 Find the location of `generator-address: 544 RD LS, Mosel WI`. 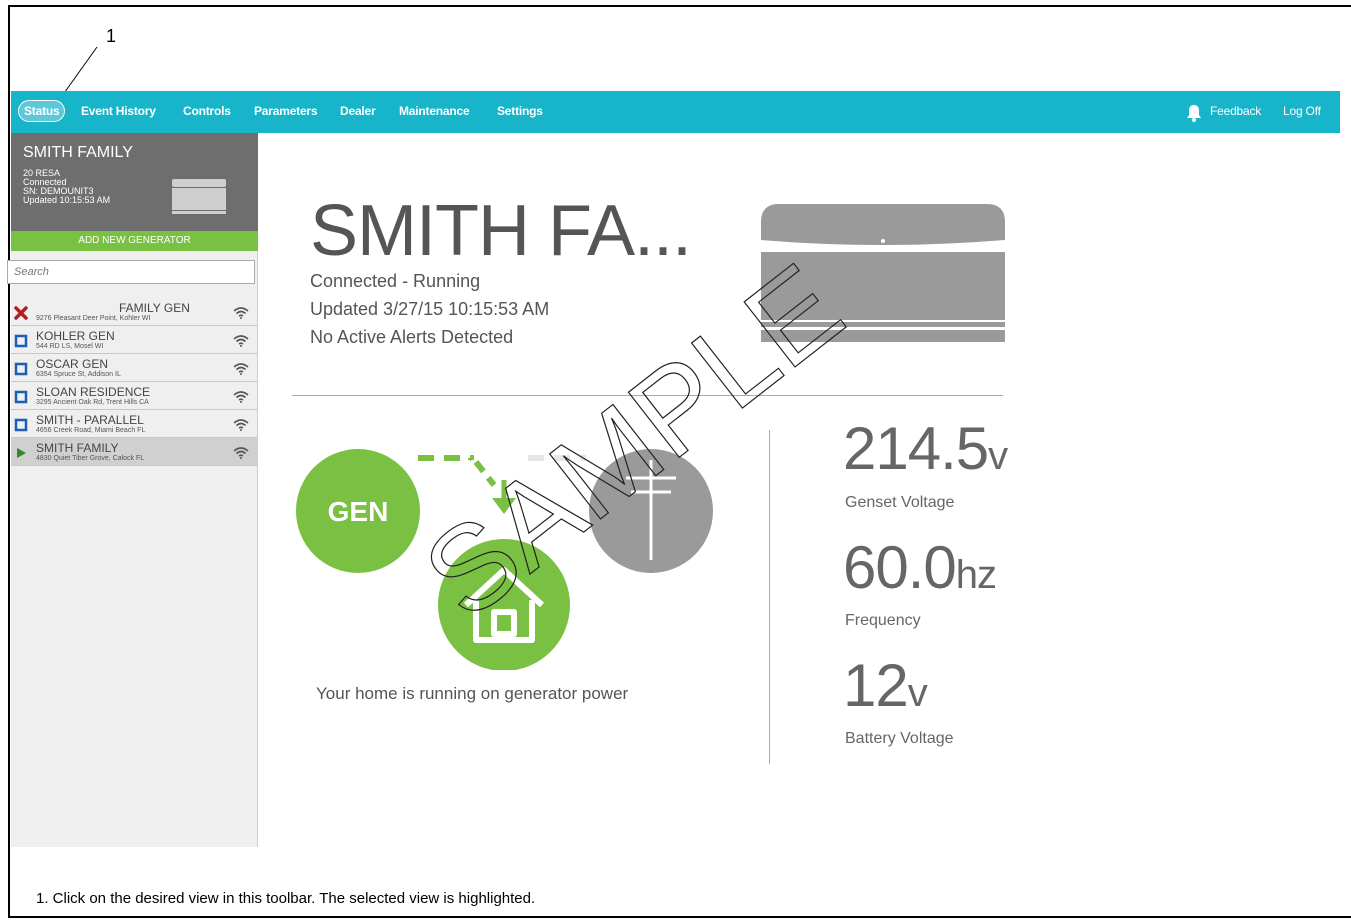

generator-address: 544 RD LS, Mosel WI is located at coordinates (70, 346).